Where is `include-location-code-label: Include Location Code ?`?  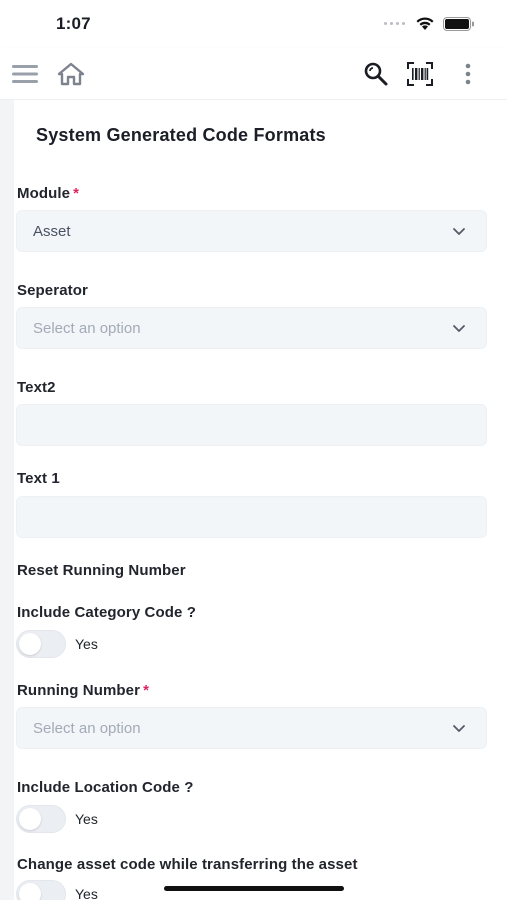 include-location-code-label: Include Location Code ? is located at coordinates (105, 787).